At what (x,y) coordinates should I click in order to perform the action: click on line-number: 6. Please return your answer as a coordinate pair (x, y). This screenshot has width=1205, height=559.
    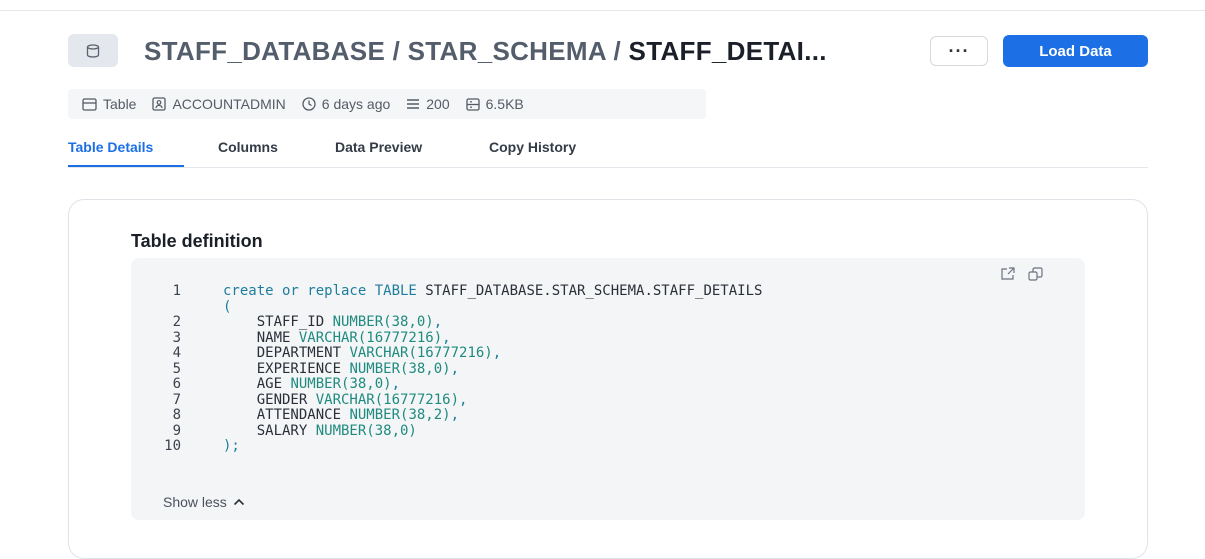
    Looking at the image, I should click on (176, 384).